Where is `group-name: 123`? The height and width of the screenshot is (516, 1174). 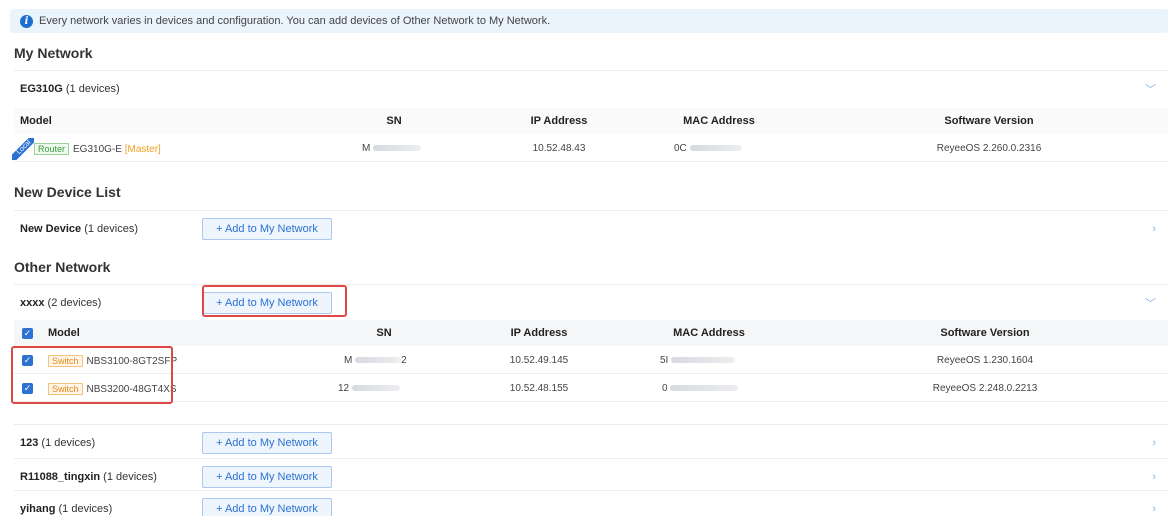 group-name: 123 is located at coordinates (29, 442).